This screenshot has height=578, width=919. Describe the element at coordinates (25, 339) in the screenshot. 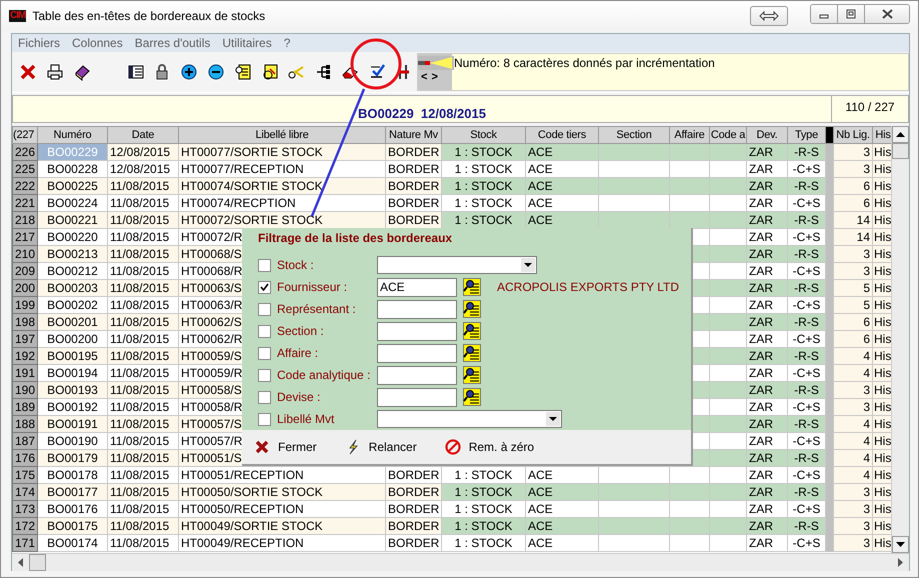

I see `row-header: 197` at that location.